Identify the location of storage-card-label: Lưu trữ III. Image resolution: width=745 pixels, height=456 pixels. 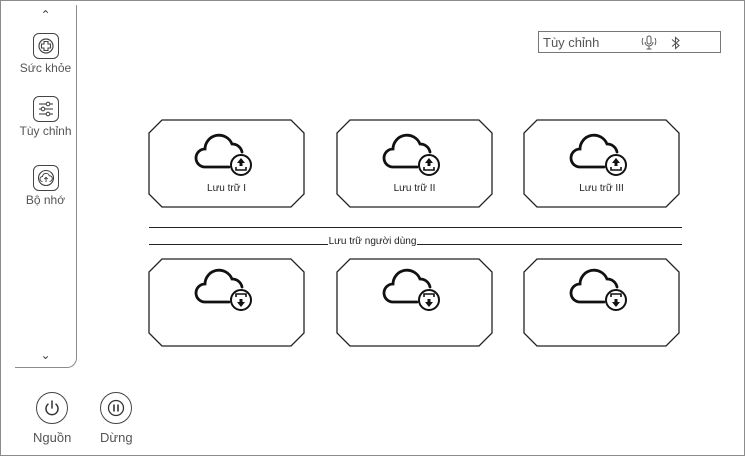
(601, 188).